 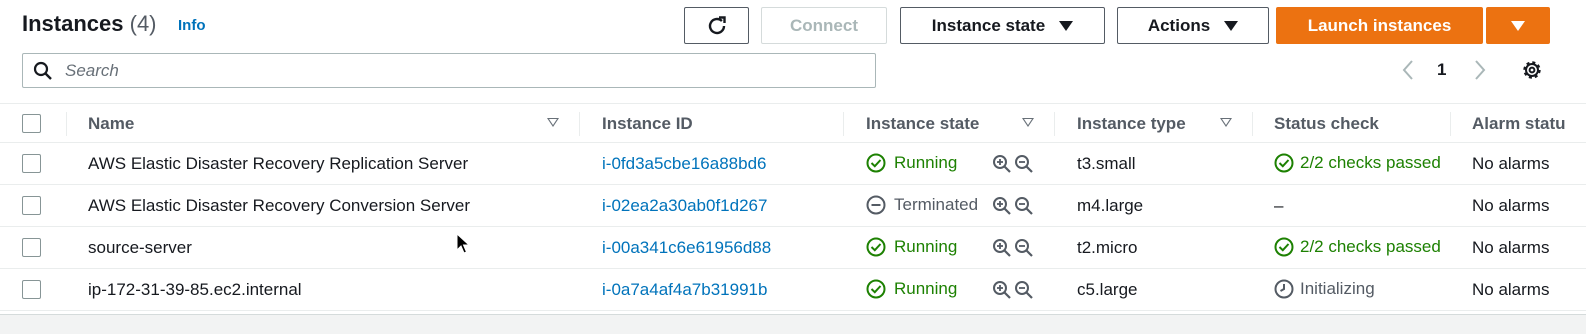 I want to click on search-icon, so click(x=42, y=70).